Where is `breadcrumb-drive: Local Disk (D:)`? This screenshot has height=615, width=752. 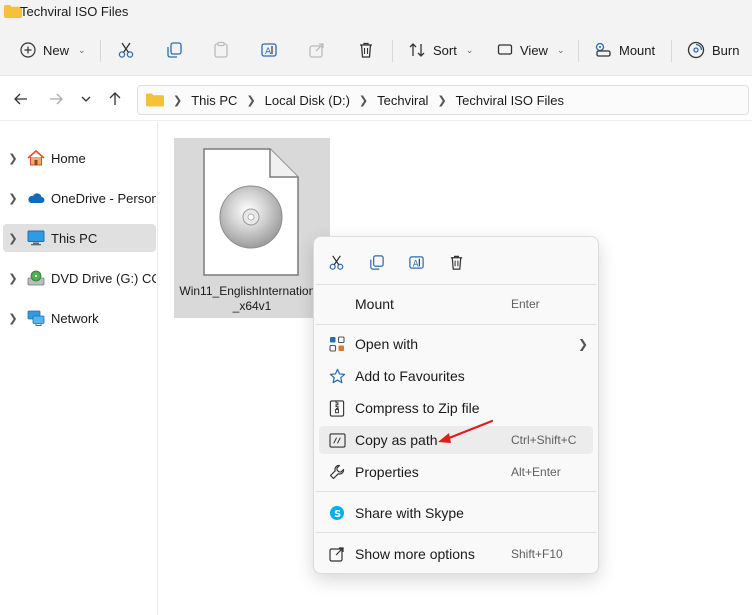 breadcrumb-drive: Local Disk (D:) is located at coordinates (307, 100).